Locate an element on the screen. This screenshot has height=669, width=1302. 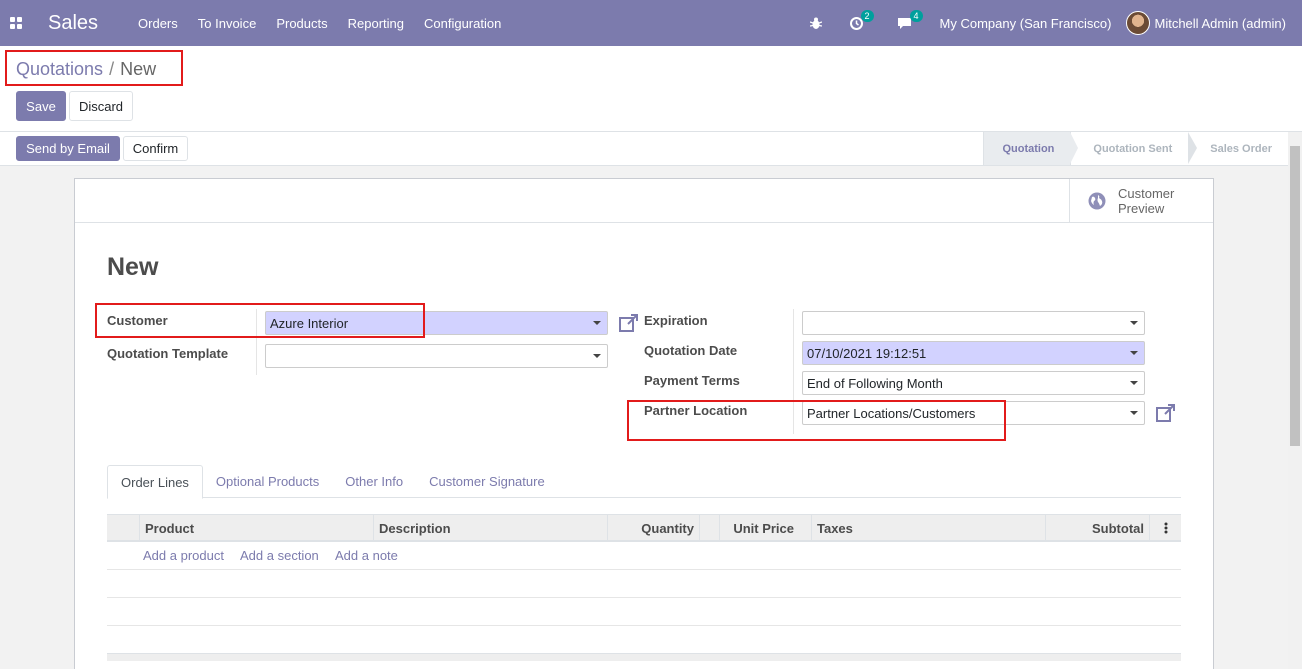
stage-arrow is located at coordinates (1193, 148).